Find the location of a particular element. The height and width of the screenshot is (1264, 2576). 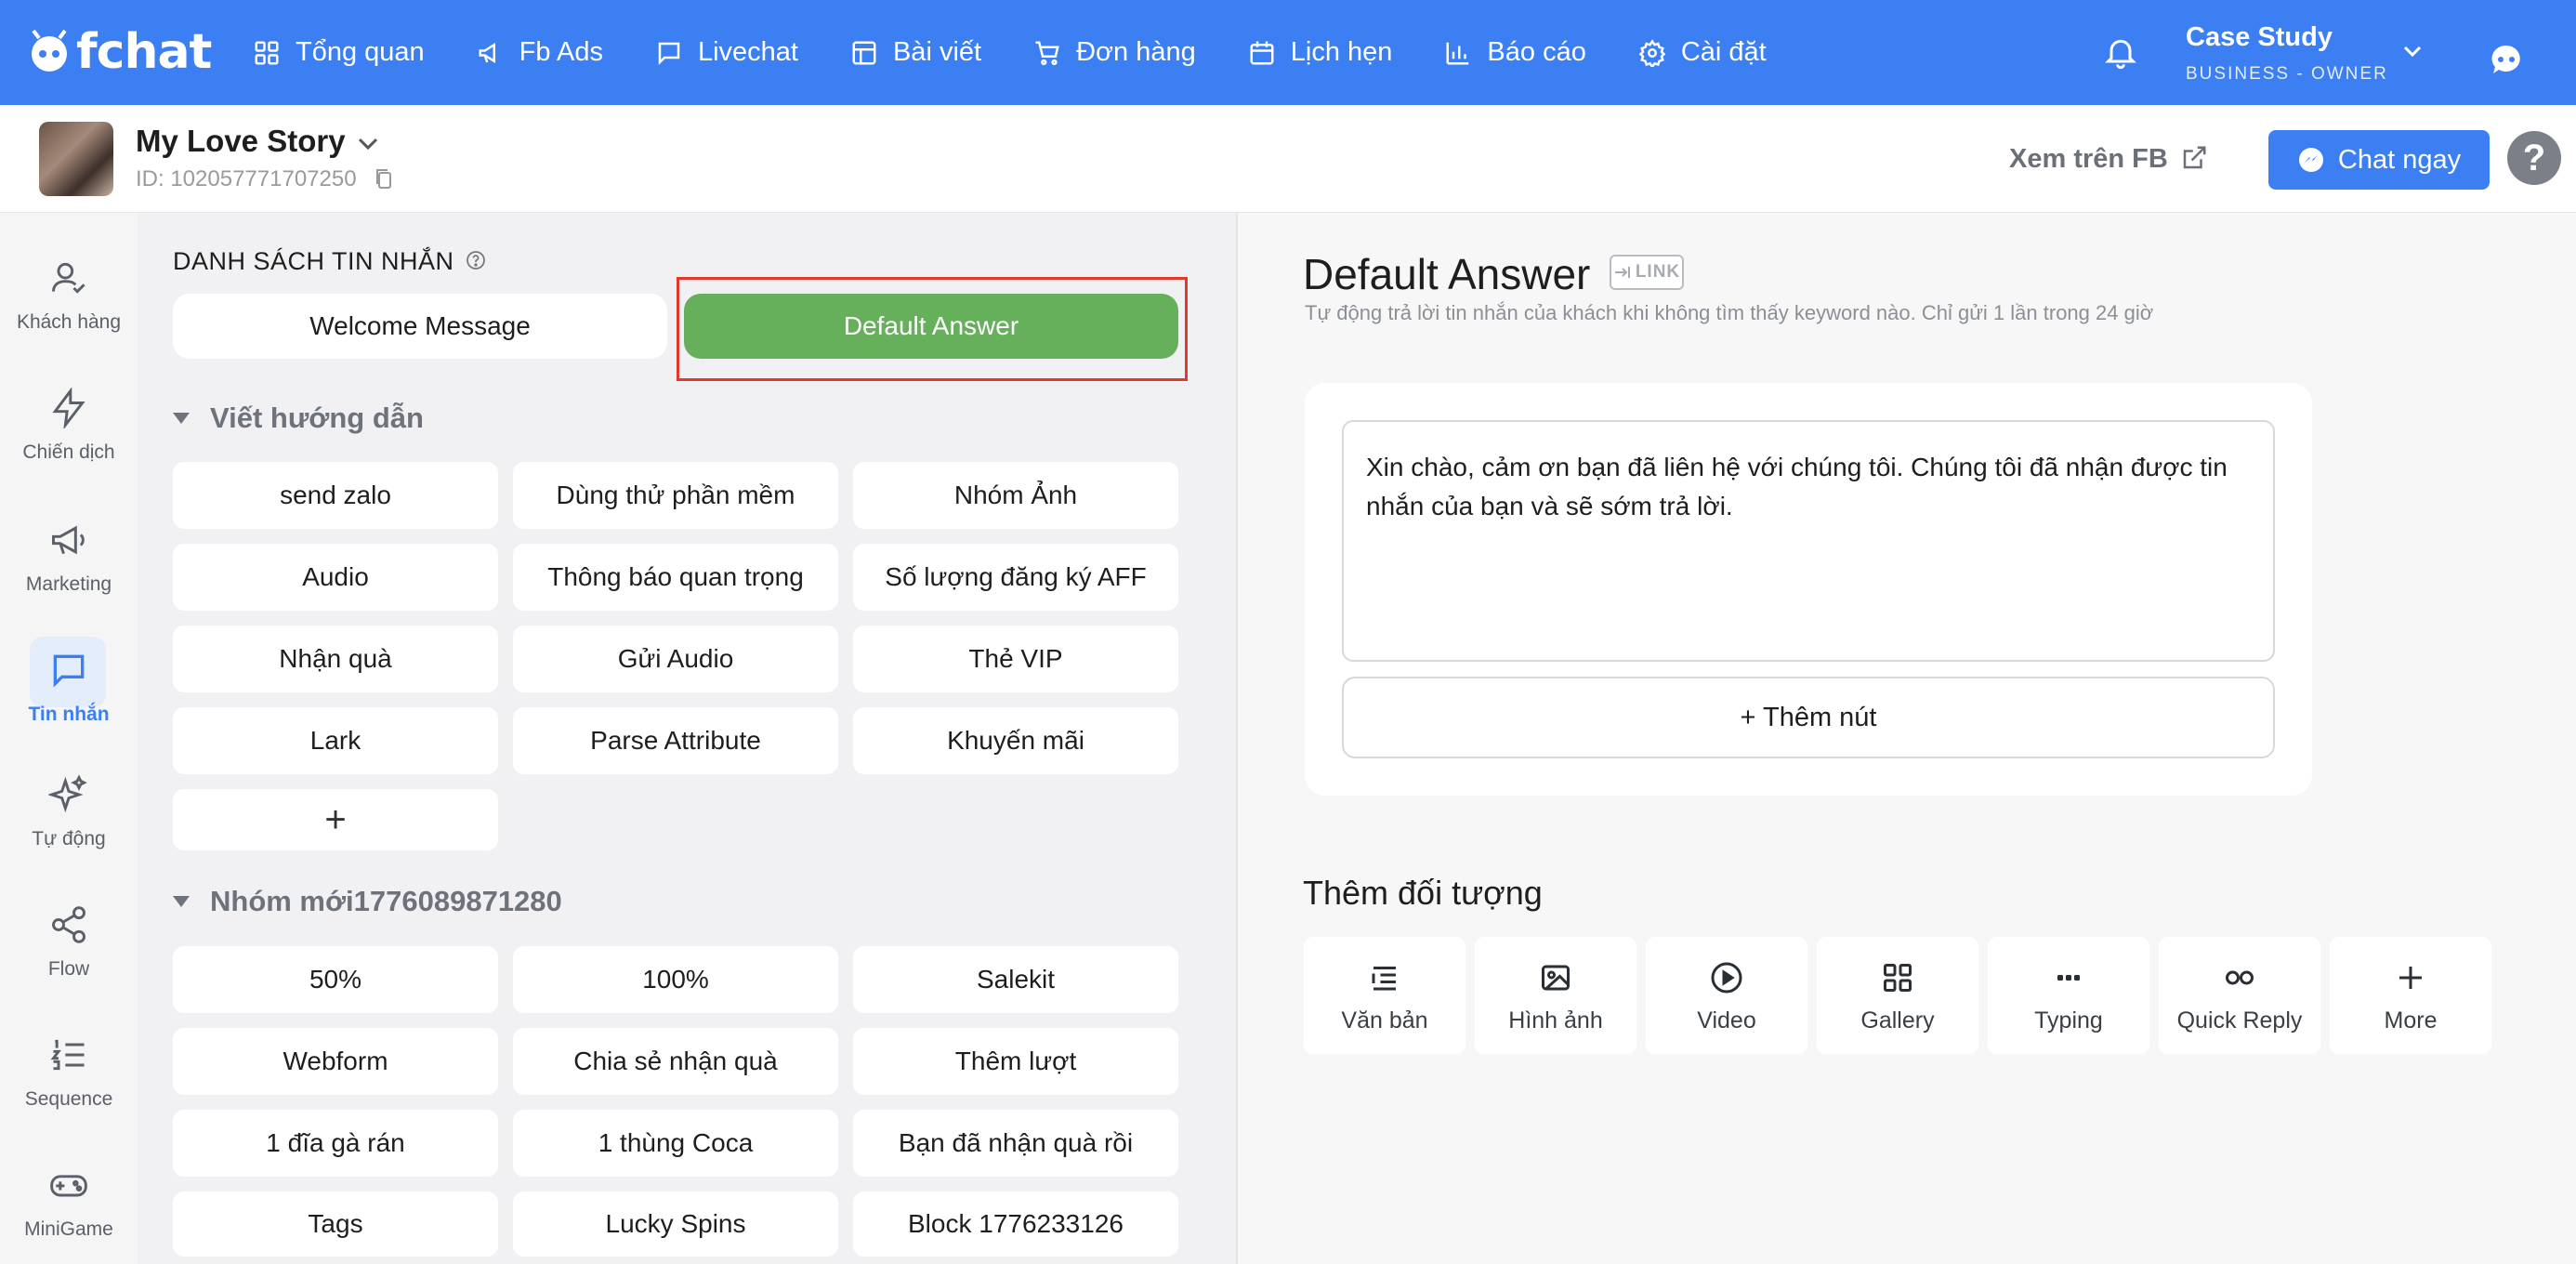

nav-fb-ads: Fb Ads is located at coordinates (540, 52).